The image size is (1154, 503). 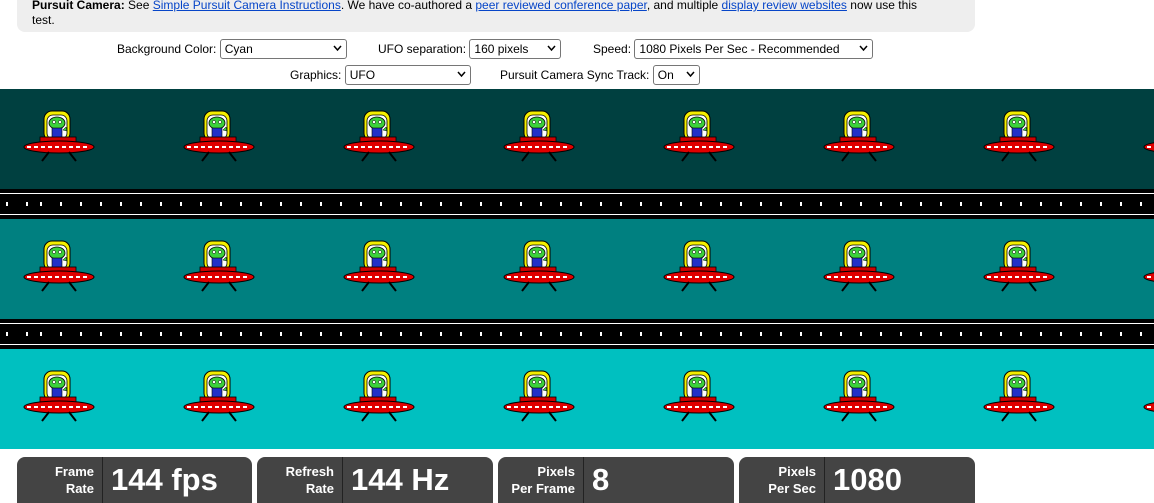 I want to click on background-color-select: Cyan, so click(x=283, y=48).